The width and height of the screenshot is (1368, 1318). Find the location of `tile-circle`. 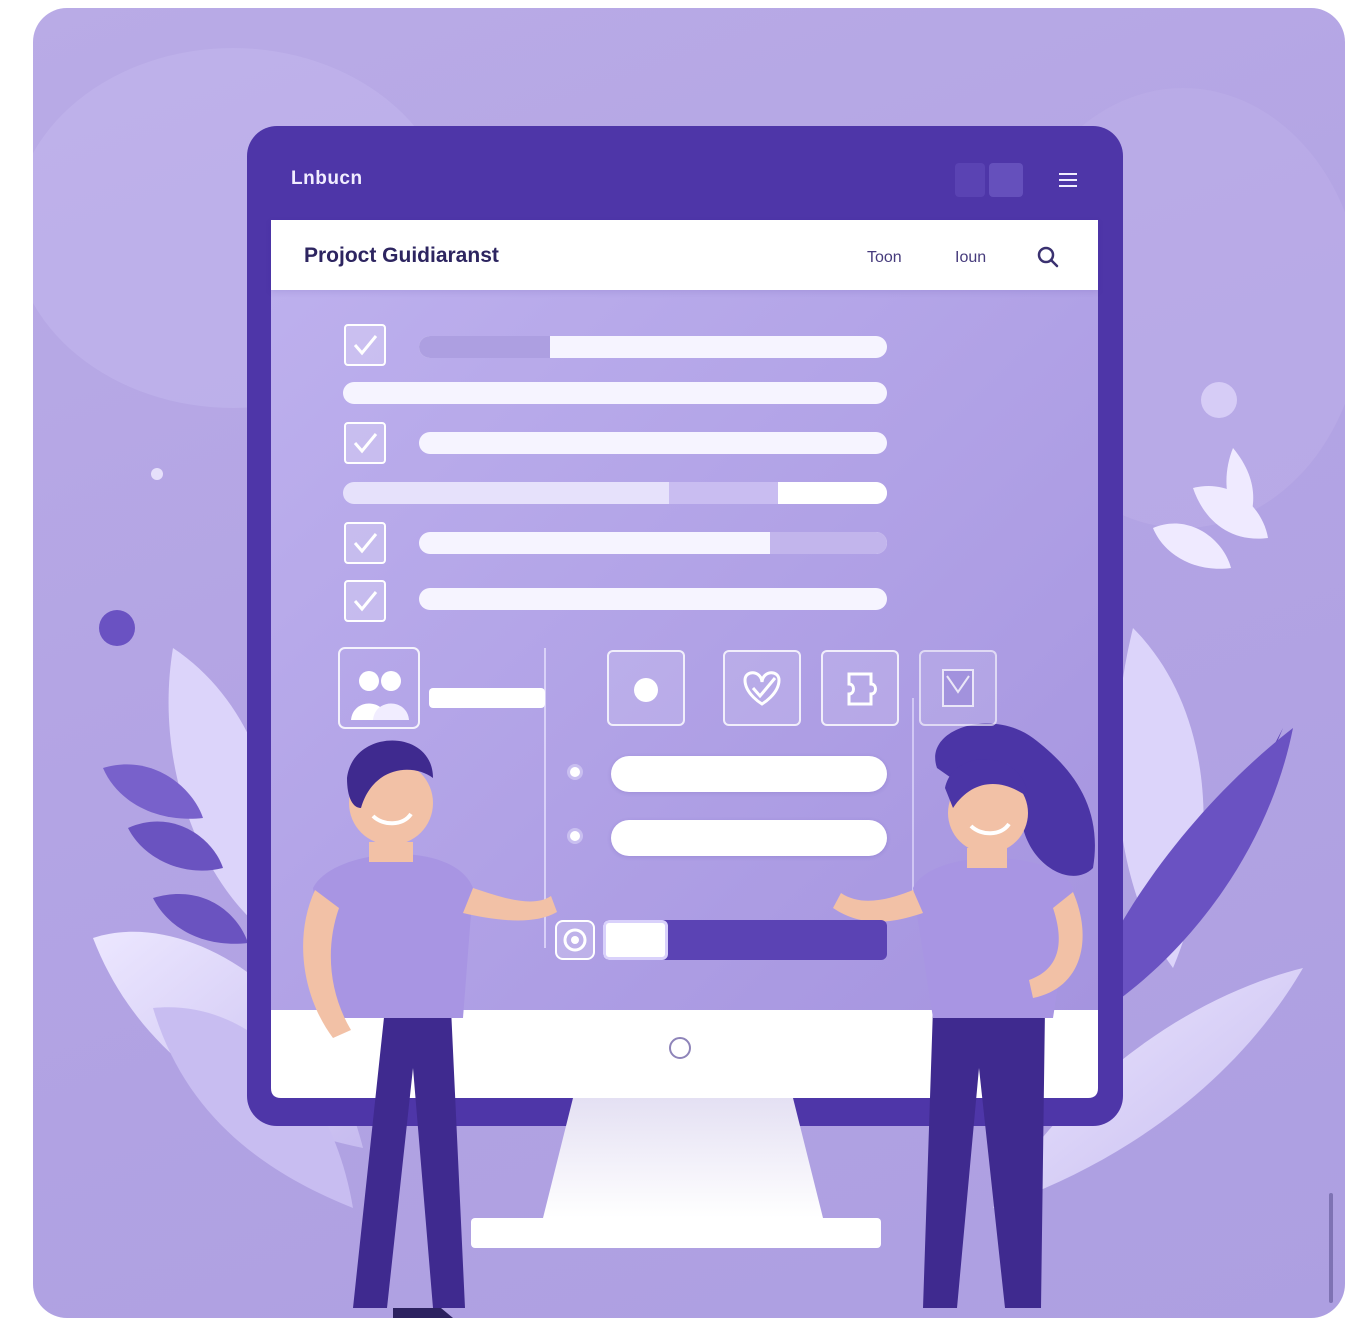

tile-circle is located at coordinates (646, 688).